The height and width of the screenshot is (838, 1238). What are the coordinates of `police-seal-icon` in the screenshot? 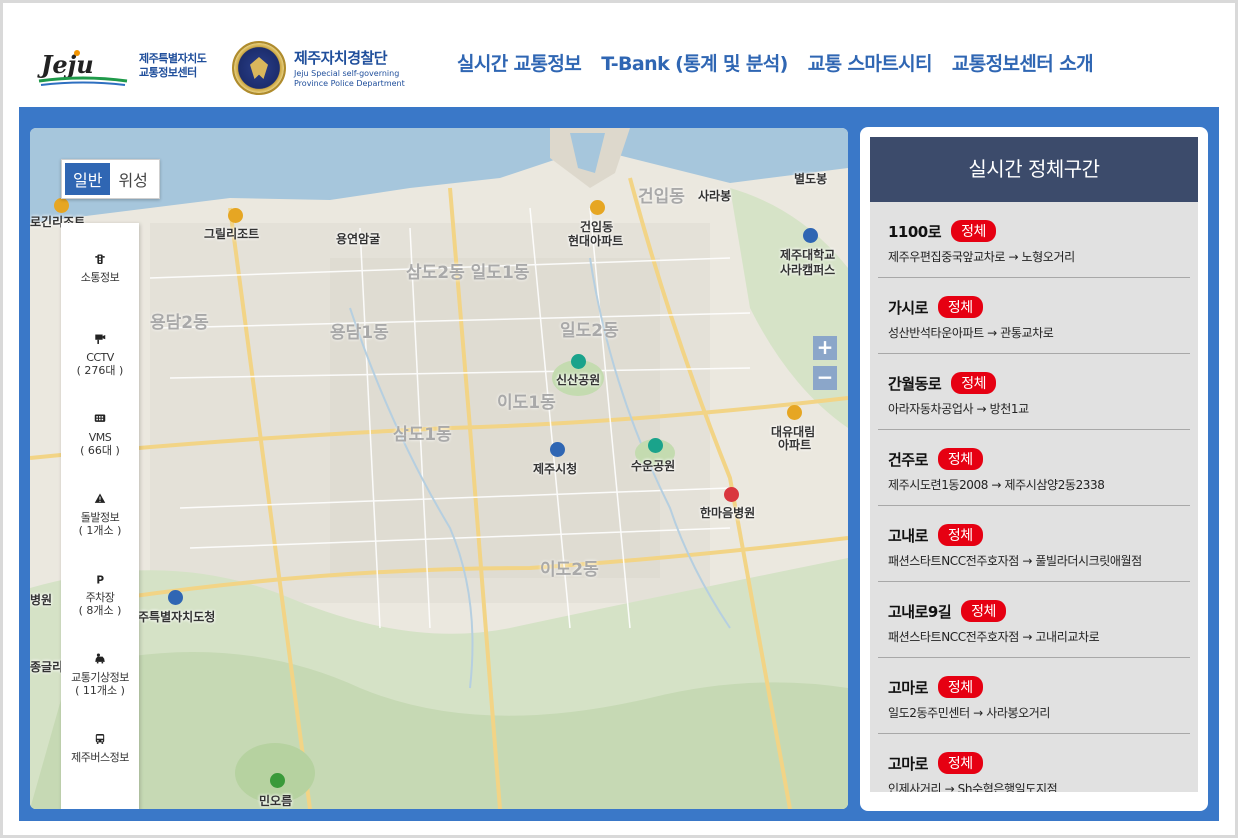 It's located at (259, 68).